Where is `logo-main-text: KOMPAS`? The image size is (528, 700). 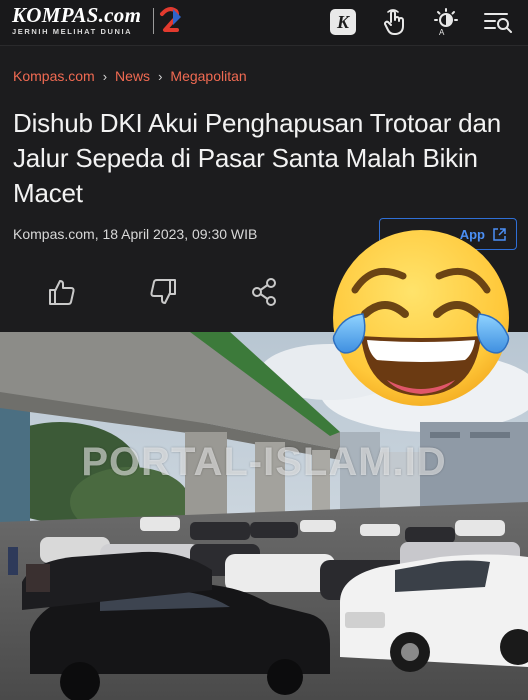
logo-main-text: KOMPAS is located at coordinates (55, 15).